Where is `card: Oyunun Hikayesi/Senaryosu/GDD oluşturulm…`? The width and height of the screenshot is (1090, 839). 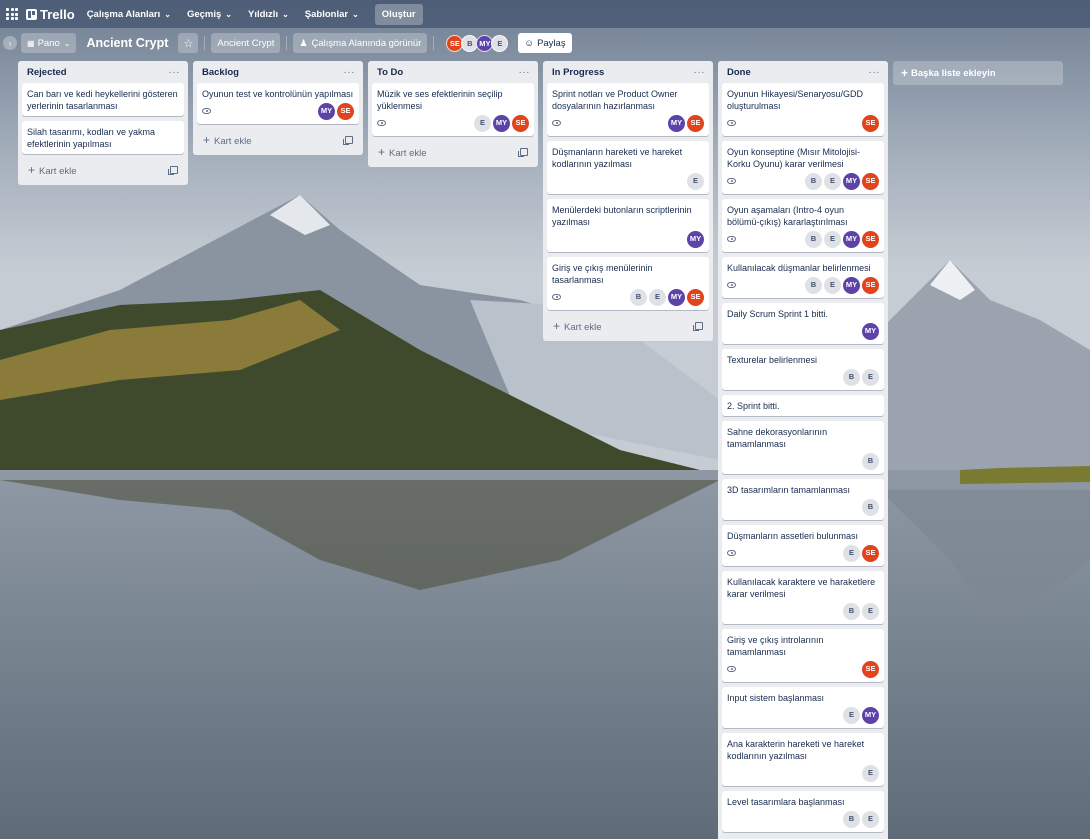 card: Oyunun Hikayesi/Senaryosu/GDD oluşturulm… is located at coordinates (803, 109).